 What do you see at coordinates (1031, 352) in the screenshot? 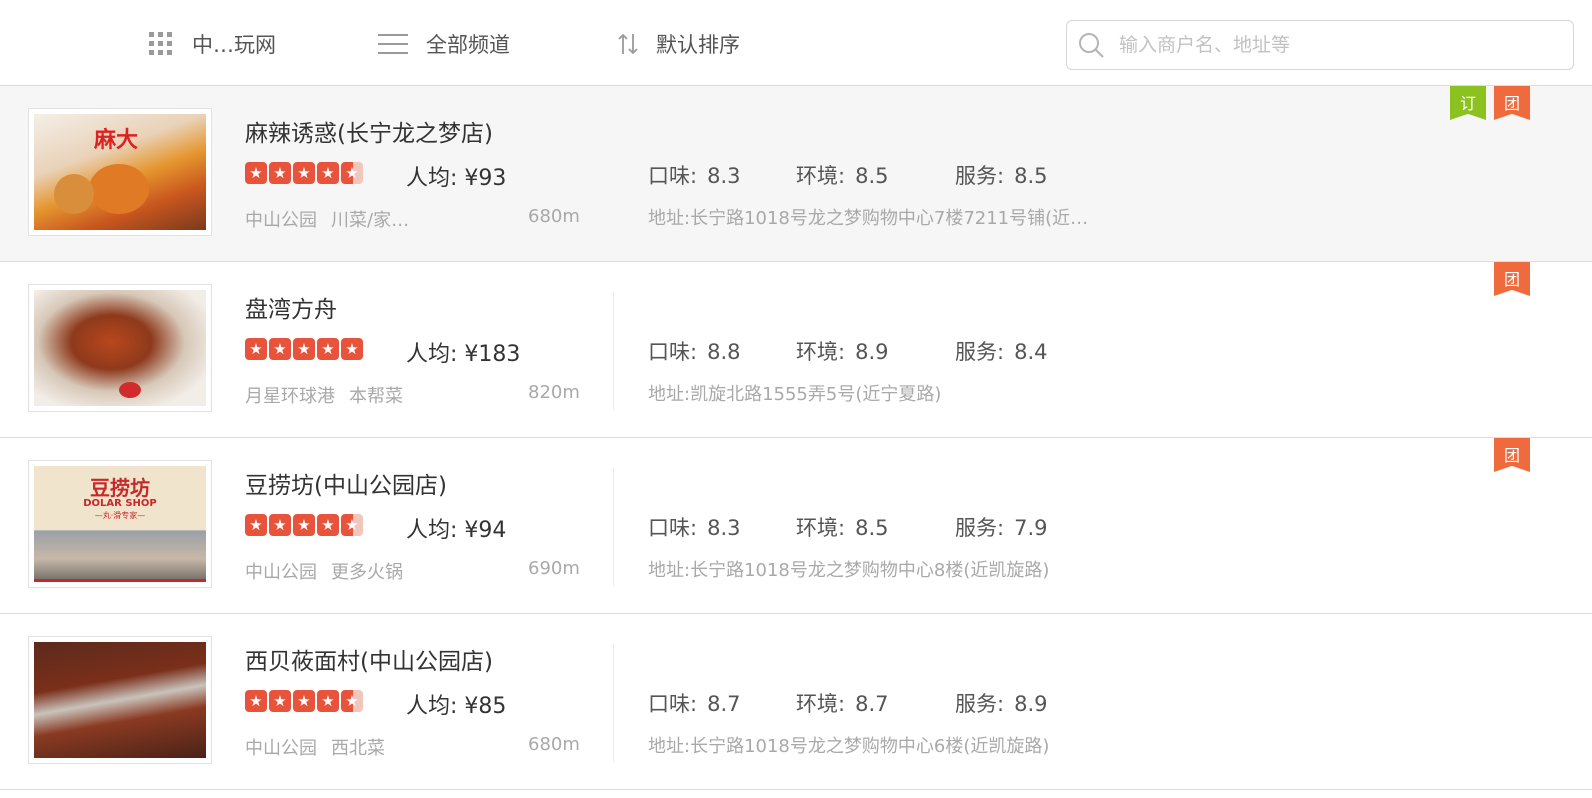
I see `service-value: 8.4` at bounding box center [1031, 352].